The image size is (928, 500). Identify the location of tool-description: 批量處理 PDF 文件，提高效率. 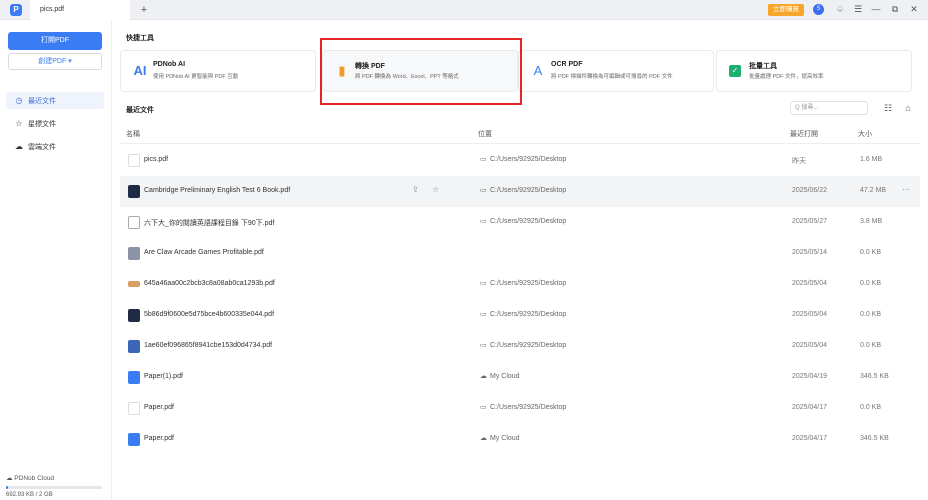
(786, 77).